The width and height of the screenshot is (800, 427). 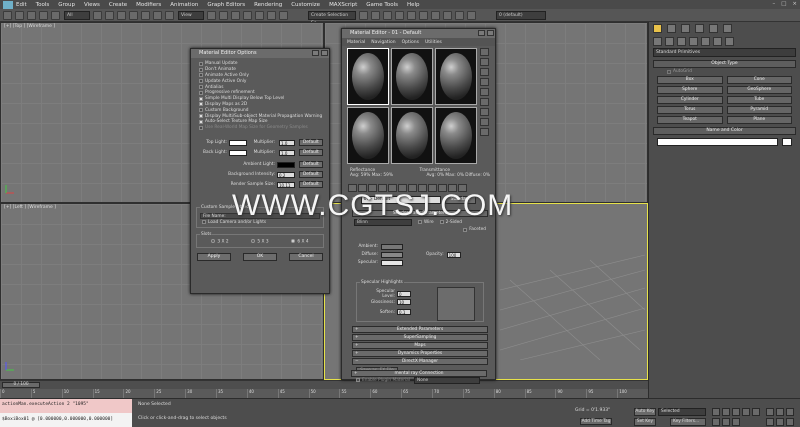 I want to click on video-color-check-icon, so click(x=484, y=92).